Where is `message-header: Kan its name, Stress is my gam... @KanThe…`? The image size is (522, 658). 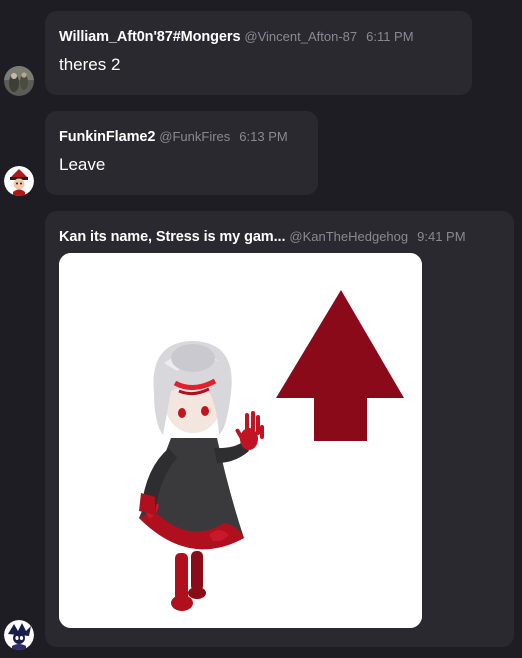 message-header: Kan its name, Stress is my gam... @KanThe… is located at coordinates (286, 237).